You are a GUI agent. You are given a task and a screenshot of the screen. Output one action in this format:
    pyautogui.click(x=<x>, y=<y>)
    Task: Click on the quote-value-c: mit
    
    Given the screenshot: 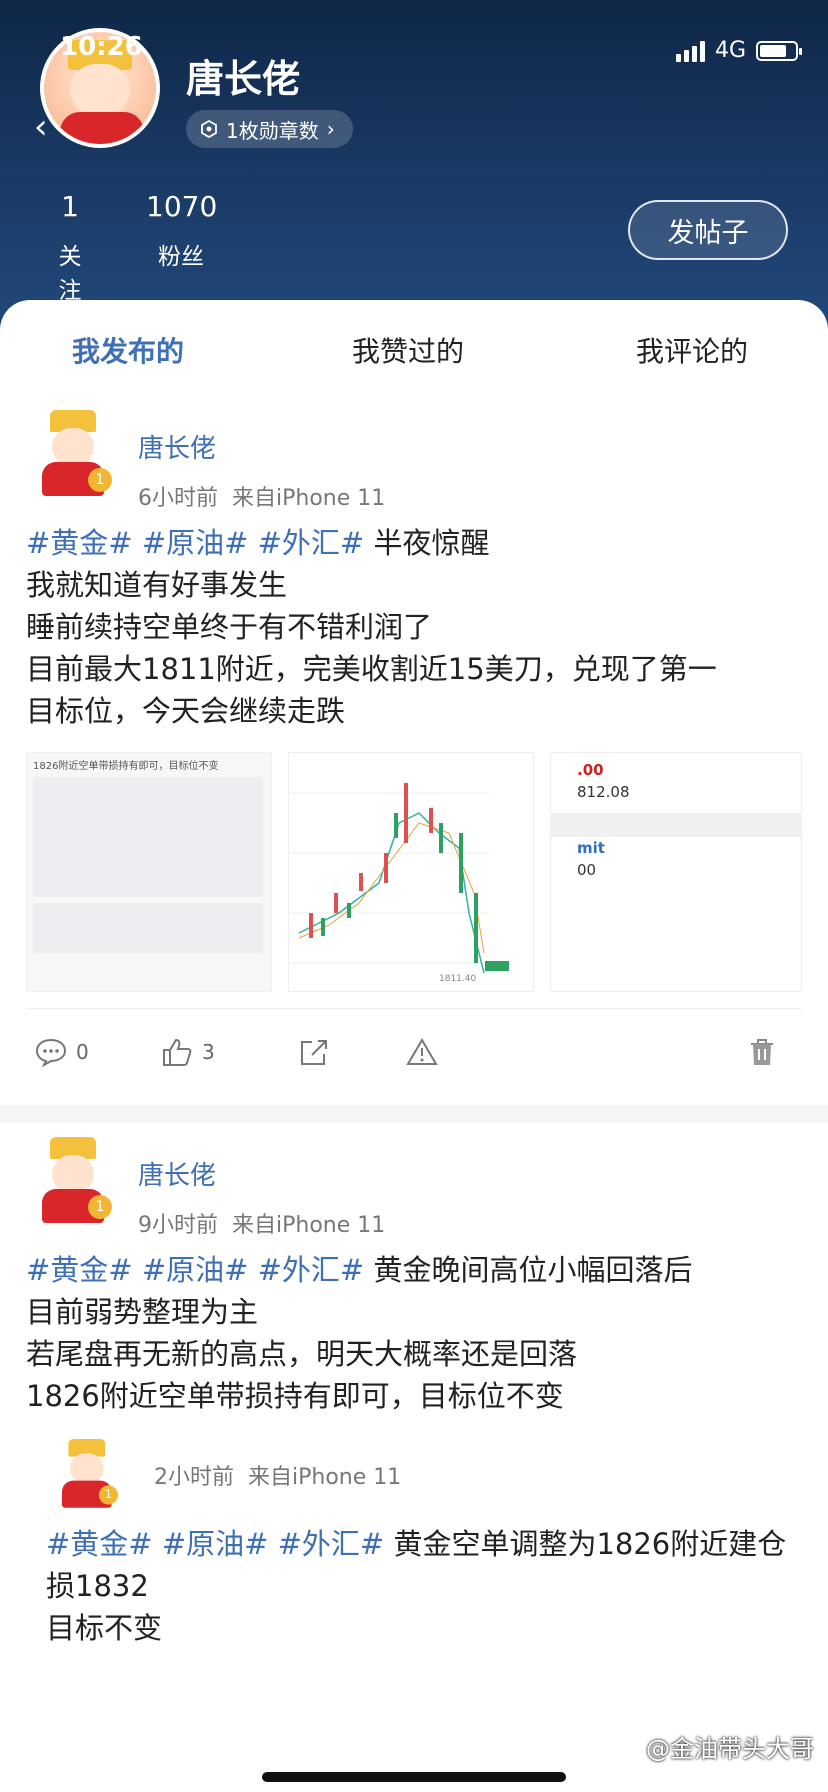 What is the action you would take?
    pyautogui.click(x=591, y=848)
    